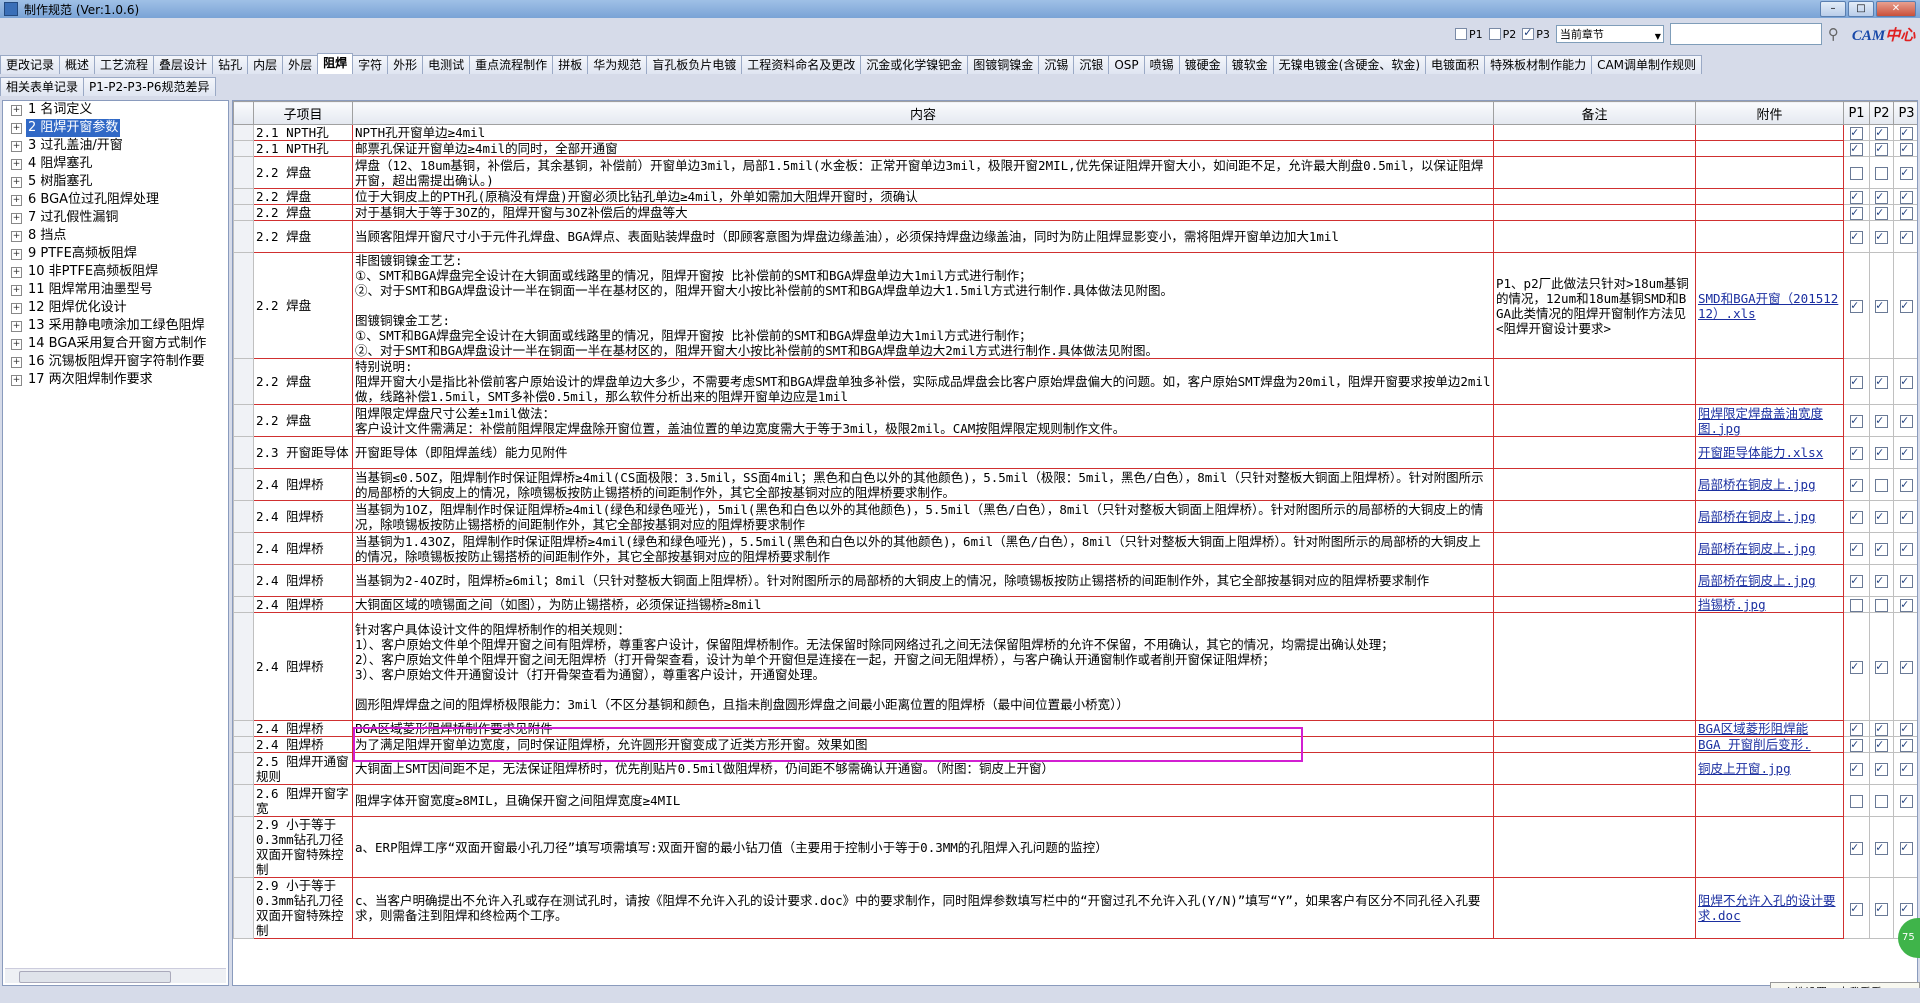  What do you see at coordinates (1075, 728) in the screenshot?
I see `table-row: 2.4 阻焊桥 BGA区域菱形阻焊桥制作要求见附件 BGA区域菱形阻焊能` at bounding box center [1075, 728].